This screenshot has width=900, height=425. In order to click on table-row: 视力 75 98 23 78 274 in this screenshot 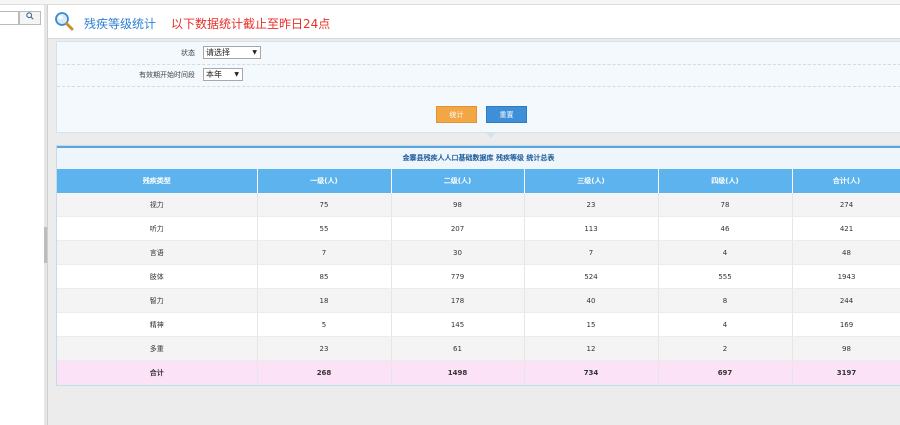, I will do `click(478, 205)`.